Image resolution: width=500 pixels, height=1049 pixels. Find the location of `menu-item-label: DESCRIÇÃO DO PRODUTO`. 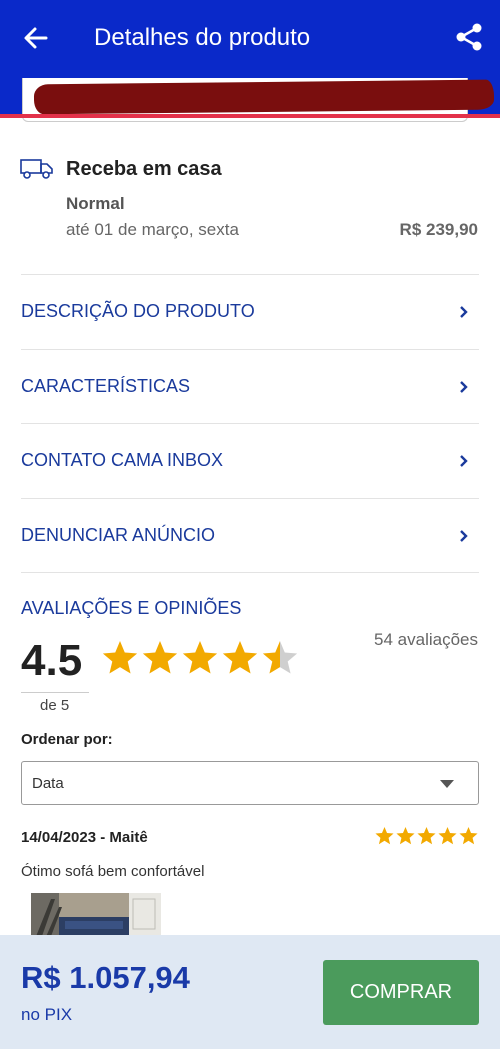

menu-item-label: DESCRIÇÃO DO PRODUTO is located at coordinates (138, 311).